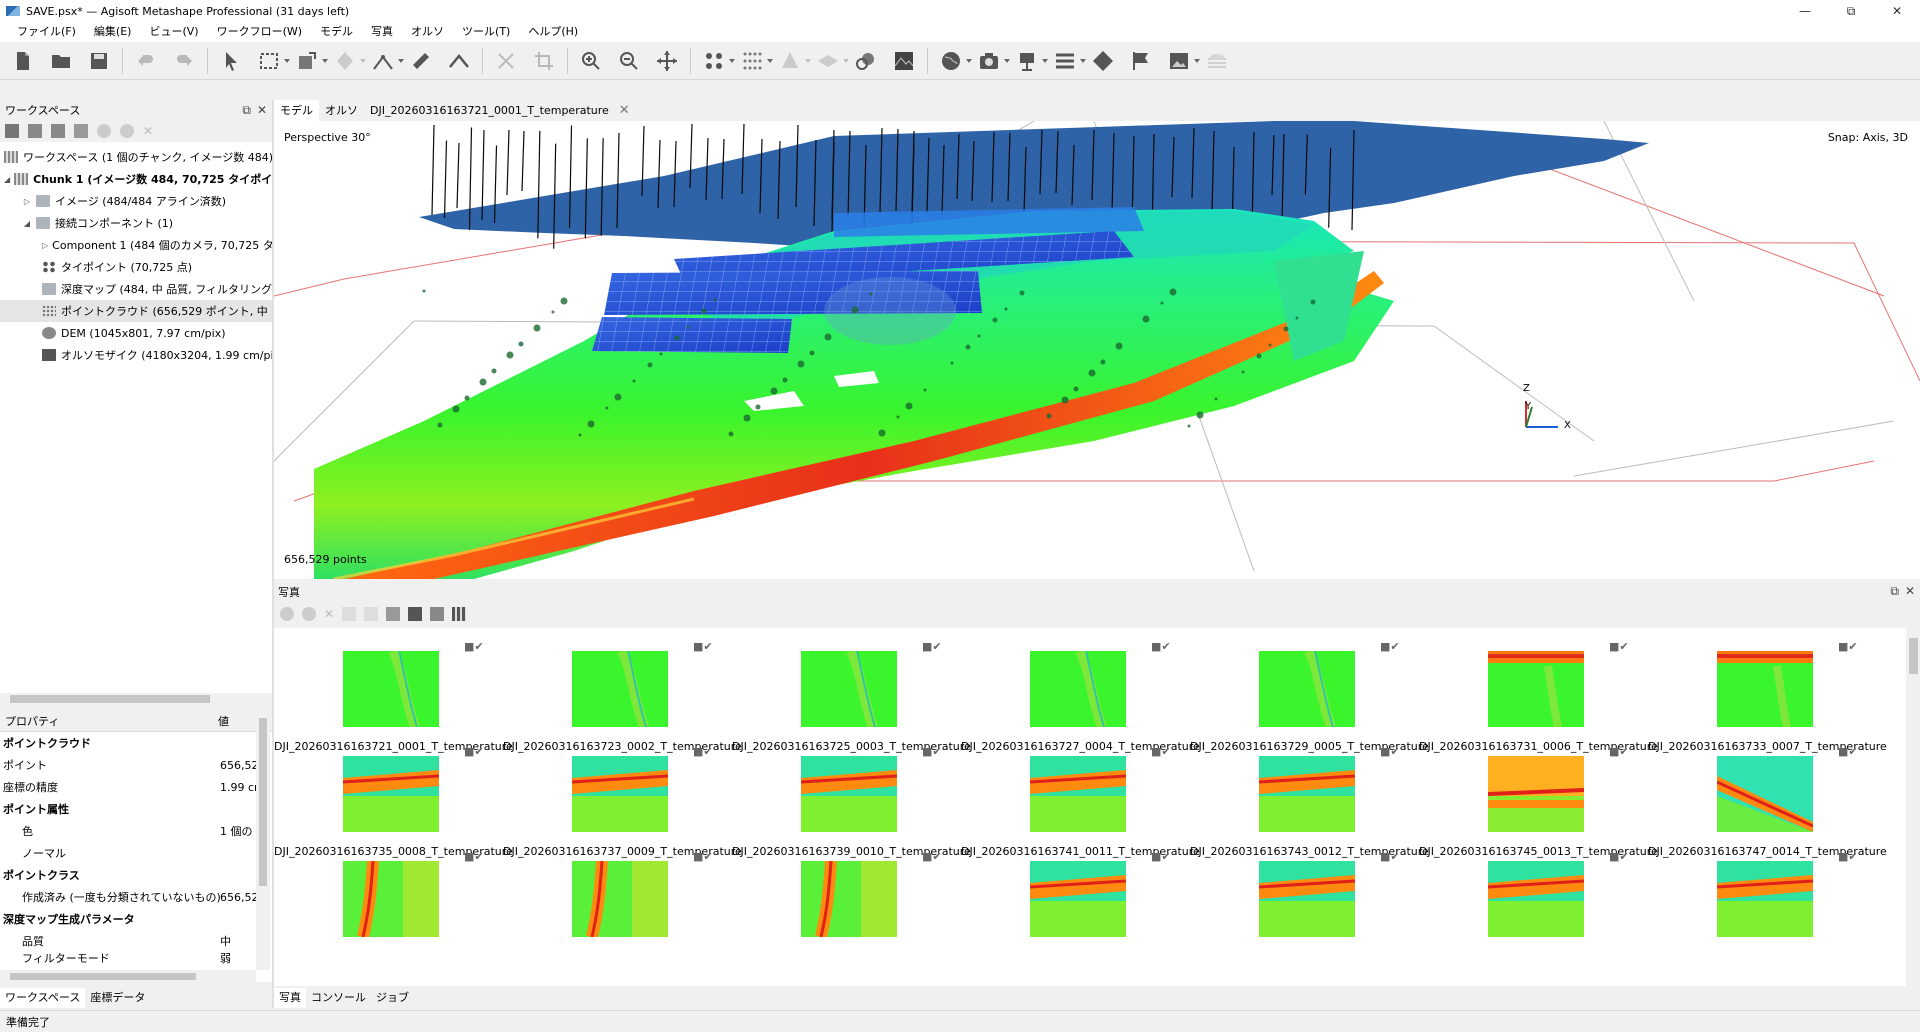 Image resolution: width=1920 pixels, height=1032 pixels. Describe the element at coordinates (173, 32) in the screenshot. I see `menu-view: ビュー(V)` at that location.